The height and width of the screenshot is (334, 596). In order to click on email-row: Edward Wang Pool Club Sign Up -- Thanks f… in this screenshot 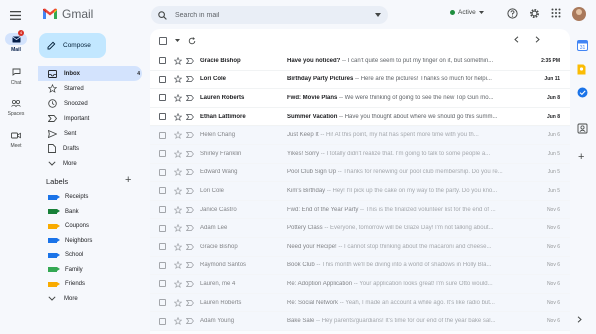, I will do `click(360, 173)`.